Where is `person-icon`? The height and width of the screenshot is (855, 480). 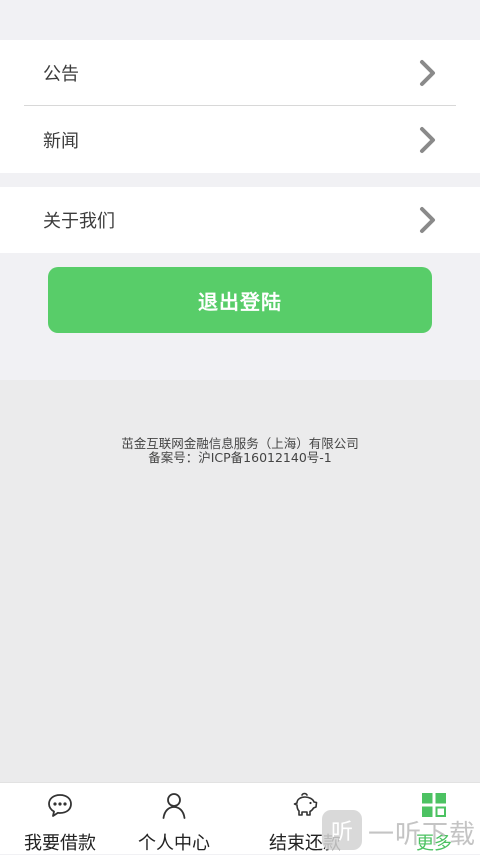 person-icon is located at coordinates (174, 806).